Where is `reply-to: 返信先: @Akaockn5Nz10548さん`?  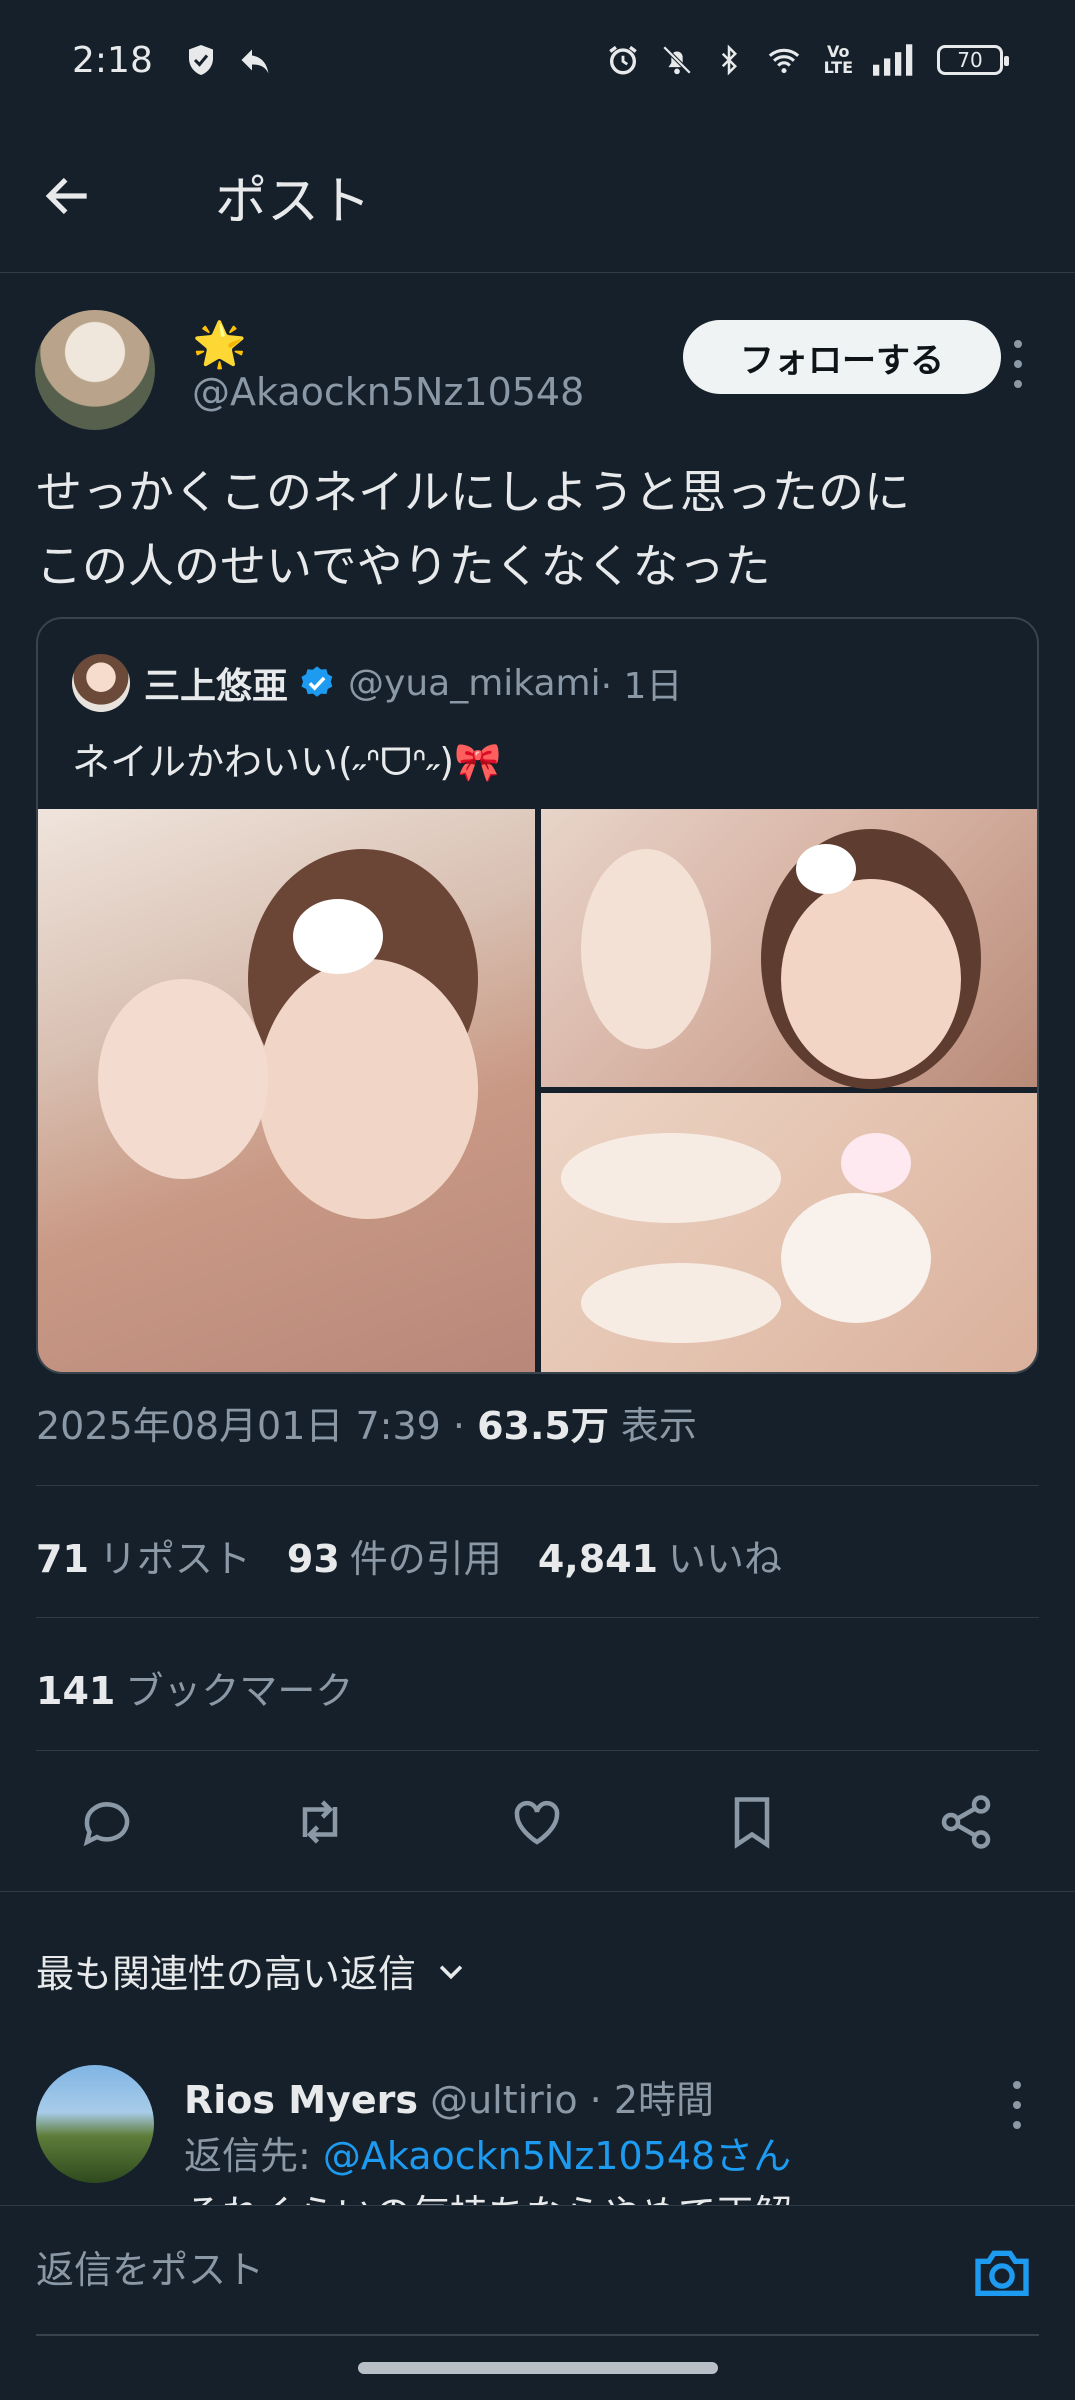 reply-to: 返信先: @Akaockn5Nz10548さん is located at coordinates (488, 2156).